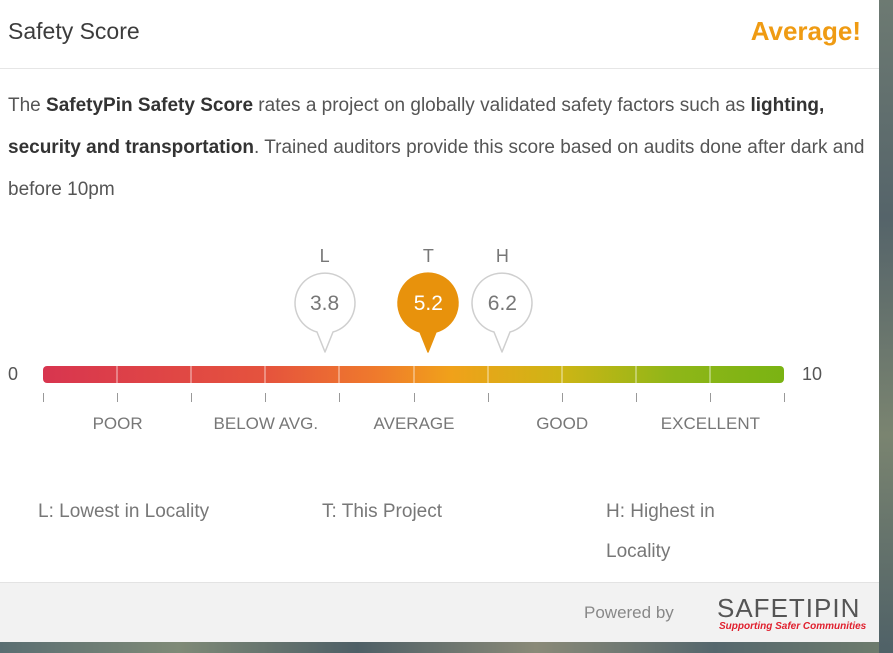  What do you see at coordinates (812, 374) in the screenshot?
I see `scale-max-label: 10` at bounding box center [812, 374].